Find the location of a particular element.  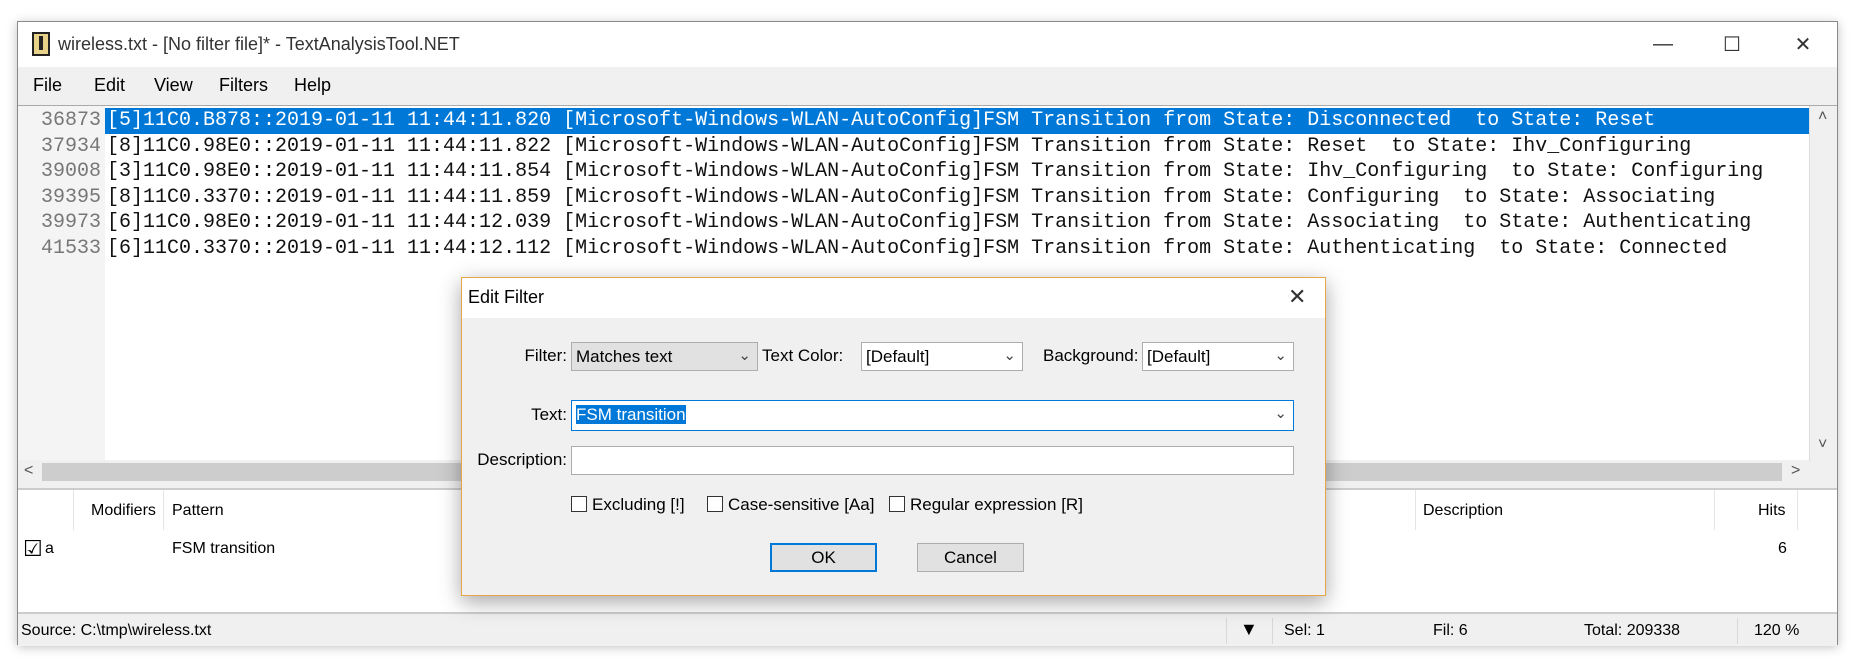

menu-edit: Edit is located at coordinates (109, 85).